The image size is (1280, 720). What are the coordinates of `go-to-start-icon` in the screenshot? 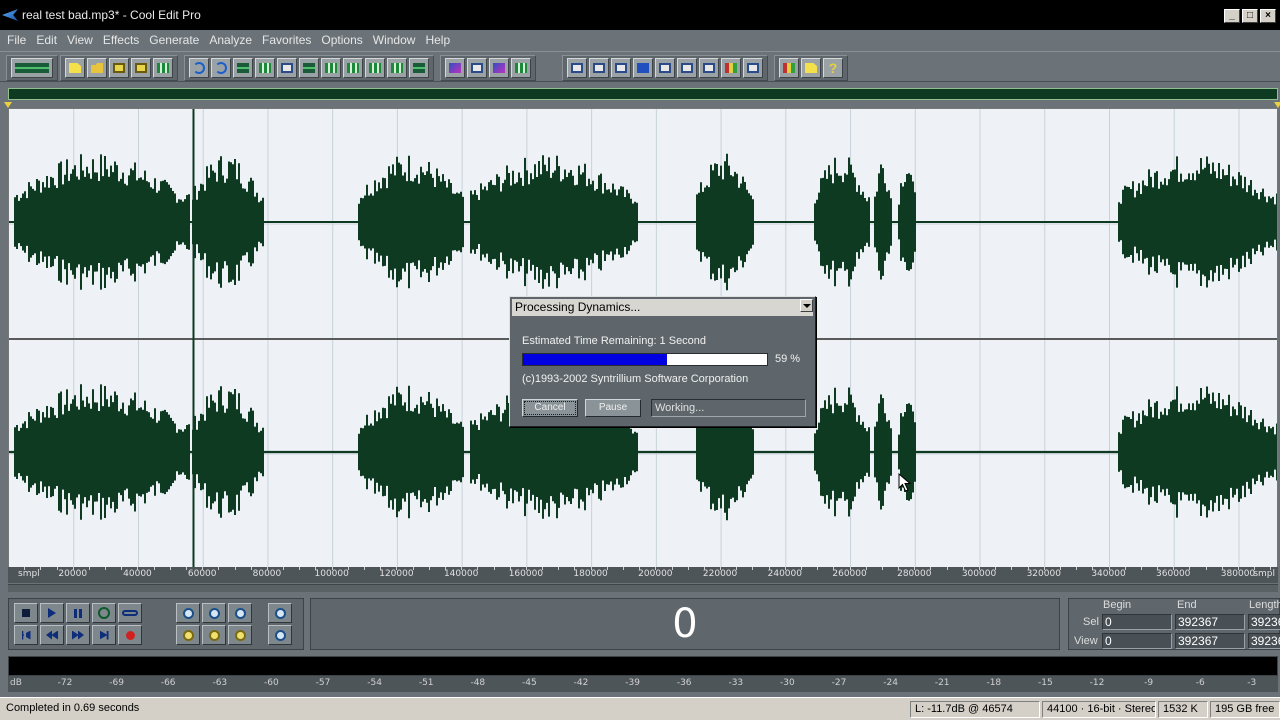 It's located at (26, 635).